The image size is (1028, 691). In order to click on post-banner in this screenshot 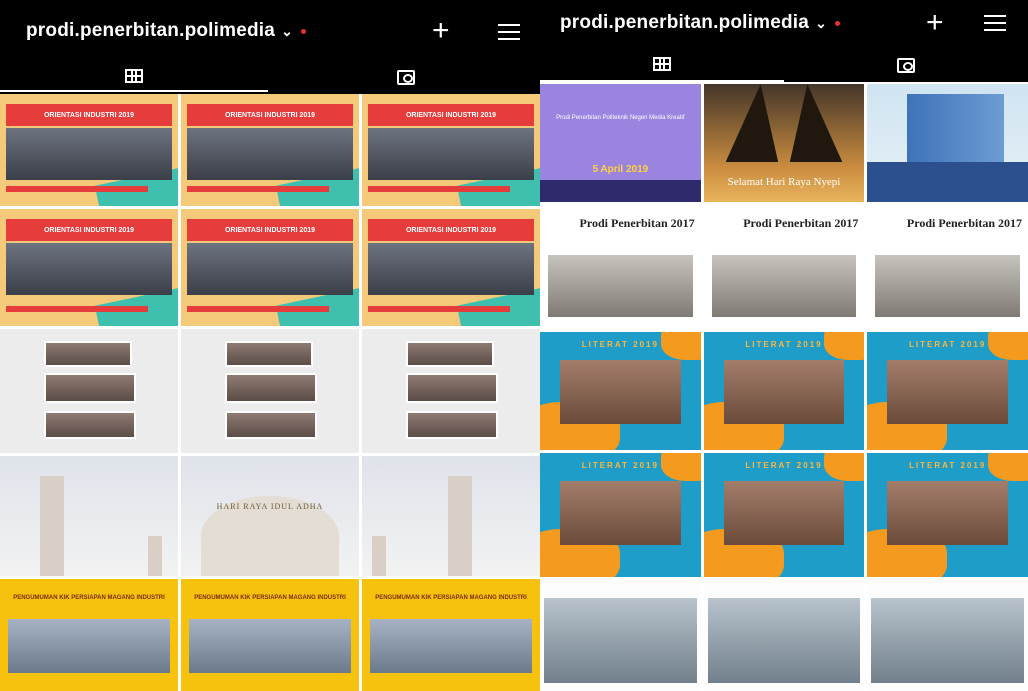, I will do `click(947, 182)`.